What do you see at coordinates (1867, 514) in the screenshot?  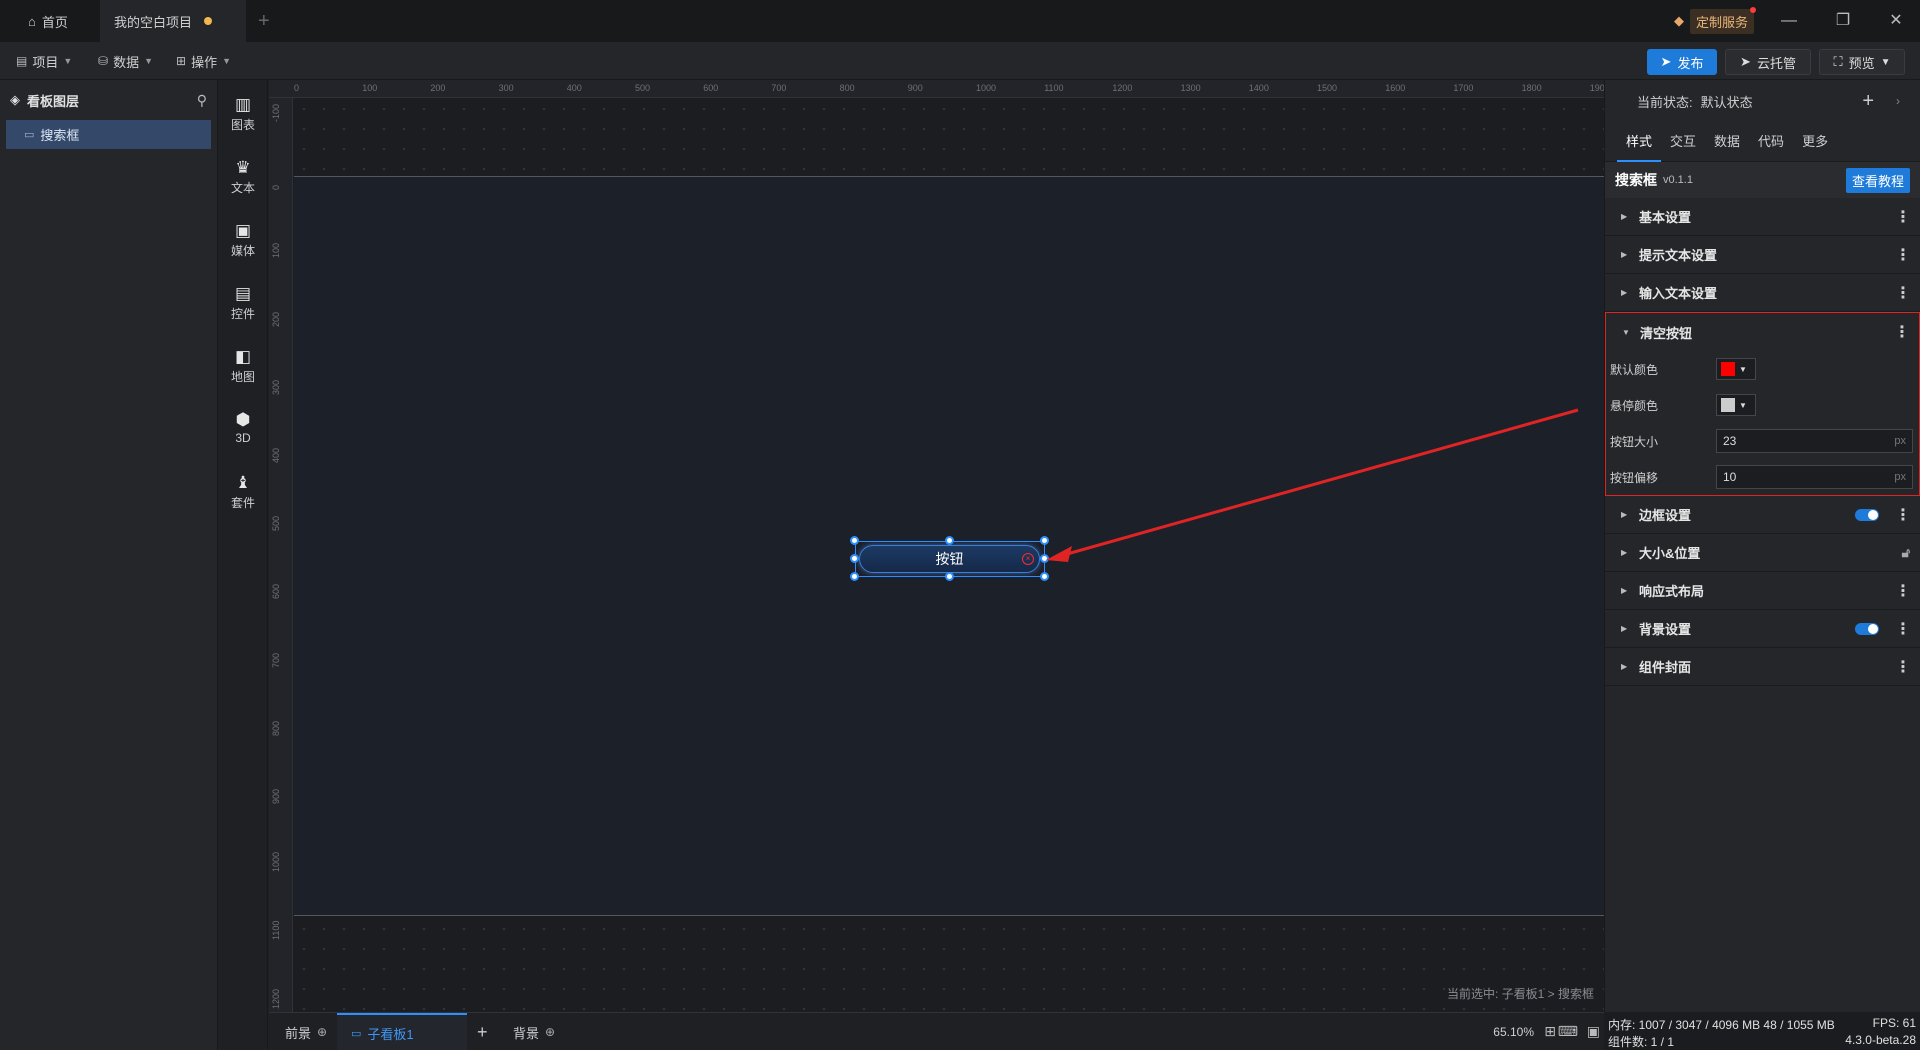 I see `border-toggle` at bounding box center [1867, 514].